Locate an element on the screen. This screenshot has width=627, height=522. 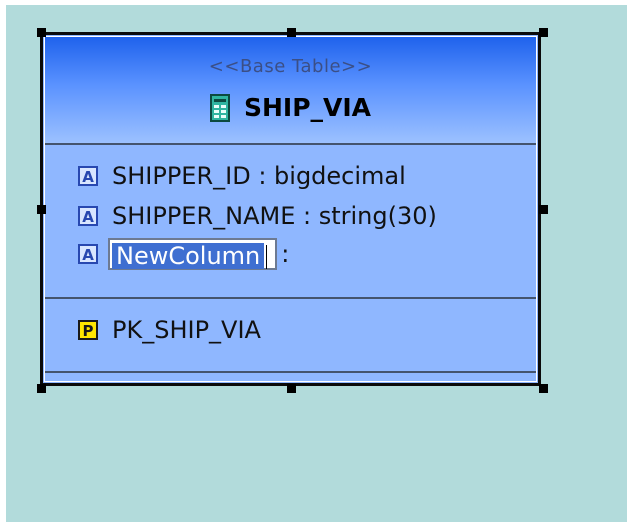
resize-handle-bottom-left is located at coordinates (41, 388).